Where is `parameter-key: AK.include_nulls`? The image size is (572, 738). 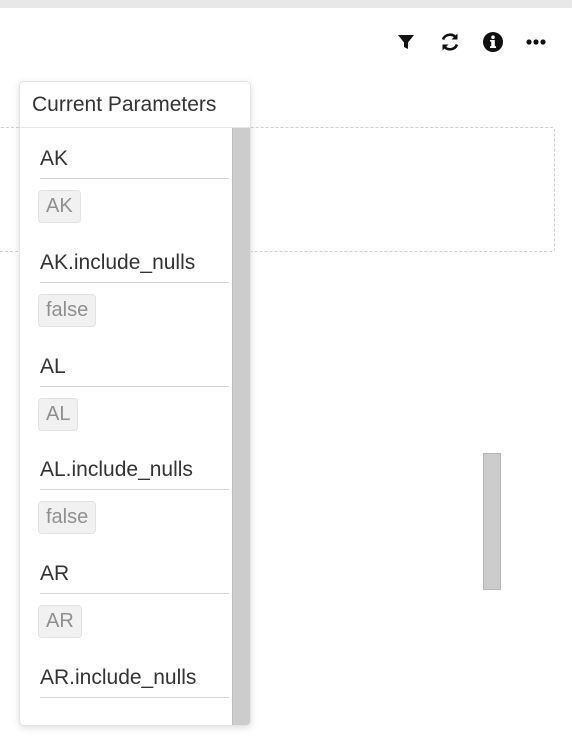
parameter-key: AK.include_nulls is located at coordinates (134, 264).